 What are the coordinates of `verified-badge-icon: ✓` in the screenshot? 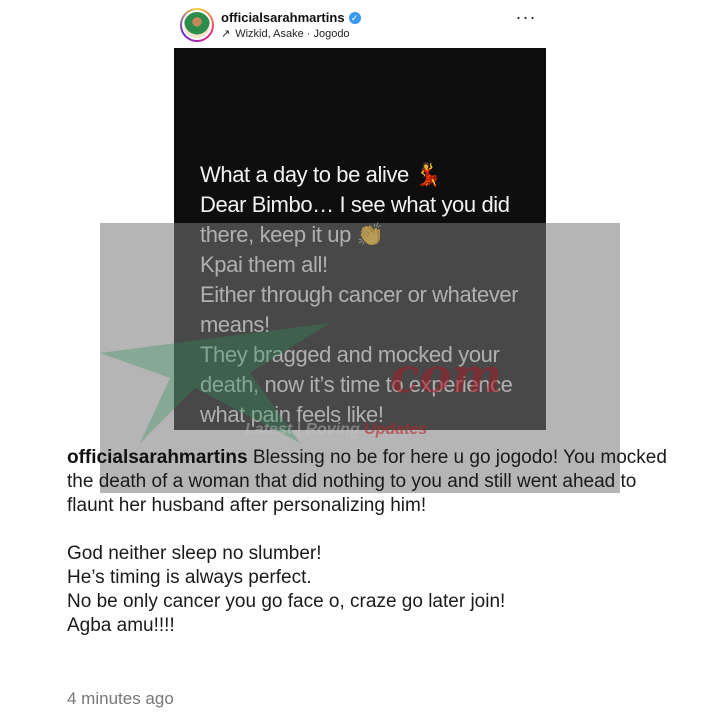 It's located at (354, 17).